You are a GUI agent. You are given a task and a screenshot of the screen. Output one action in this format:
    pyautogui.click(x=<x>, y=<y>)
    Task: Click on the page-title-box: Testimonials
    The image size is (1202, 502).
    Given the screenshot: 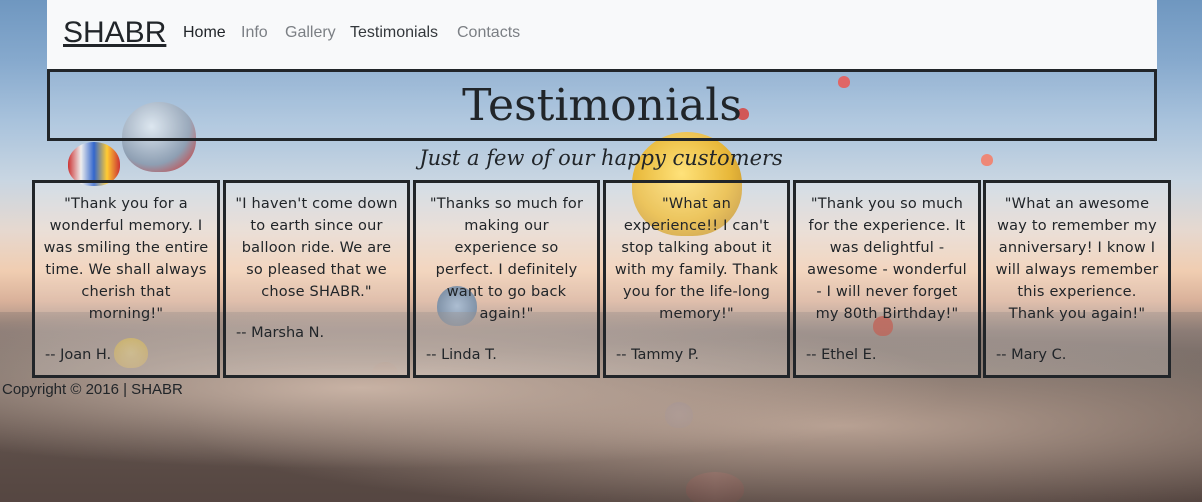 What is the action you would take?
    pyautogui.click(x=602, y=105)
    